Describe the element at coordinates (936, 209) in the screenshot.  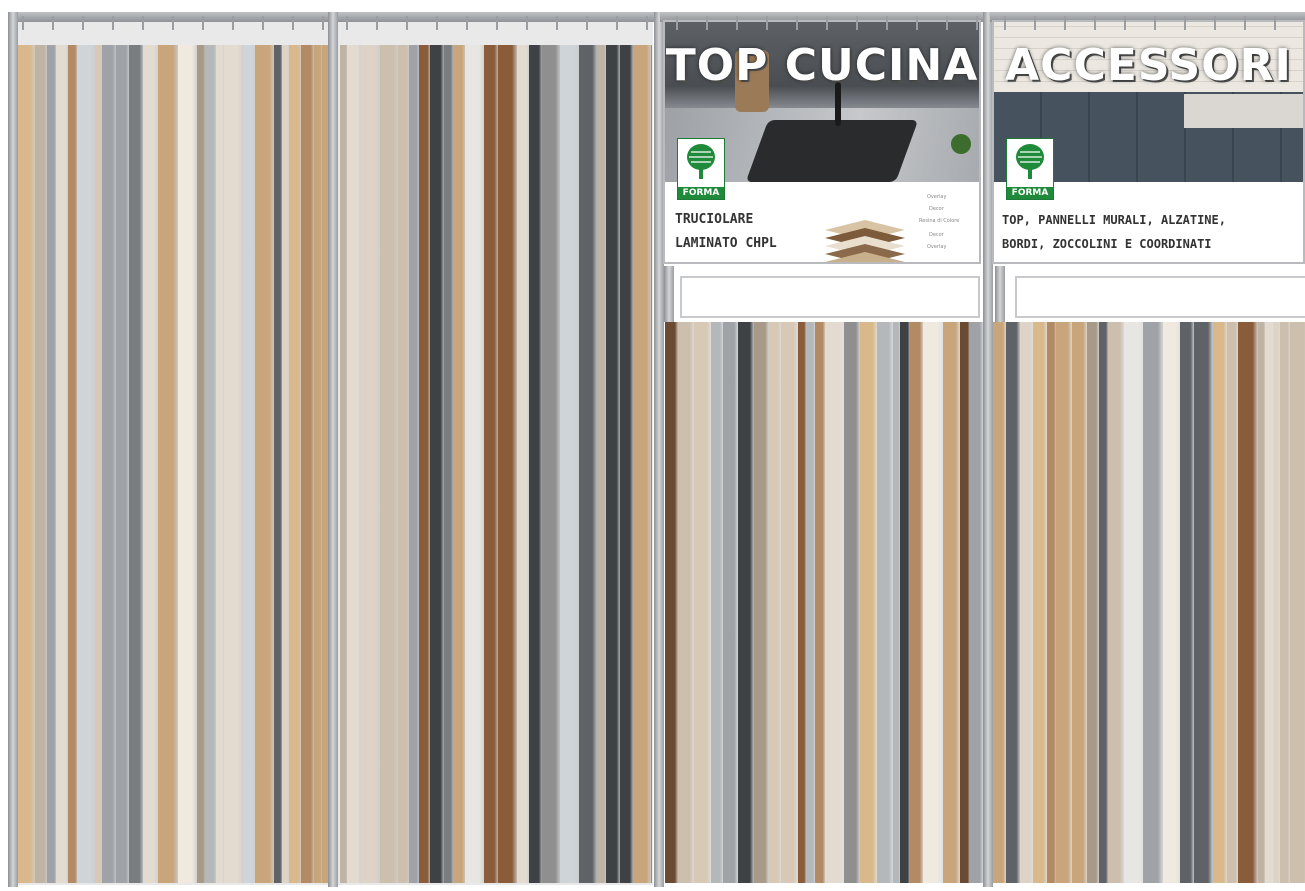
I see `layer-label-2: Decor` at that location.